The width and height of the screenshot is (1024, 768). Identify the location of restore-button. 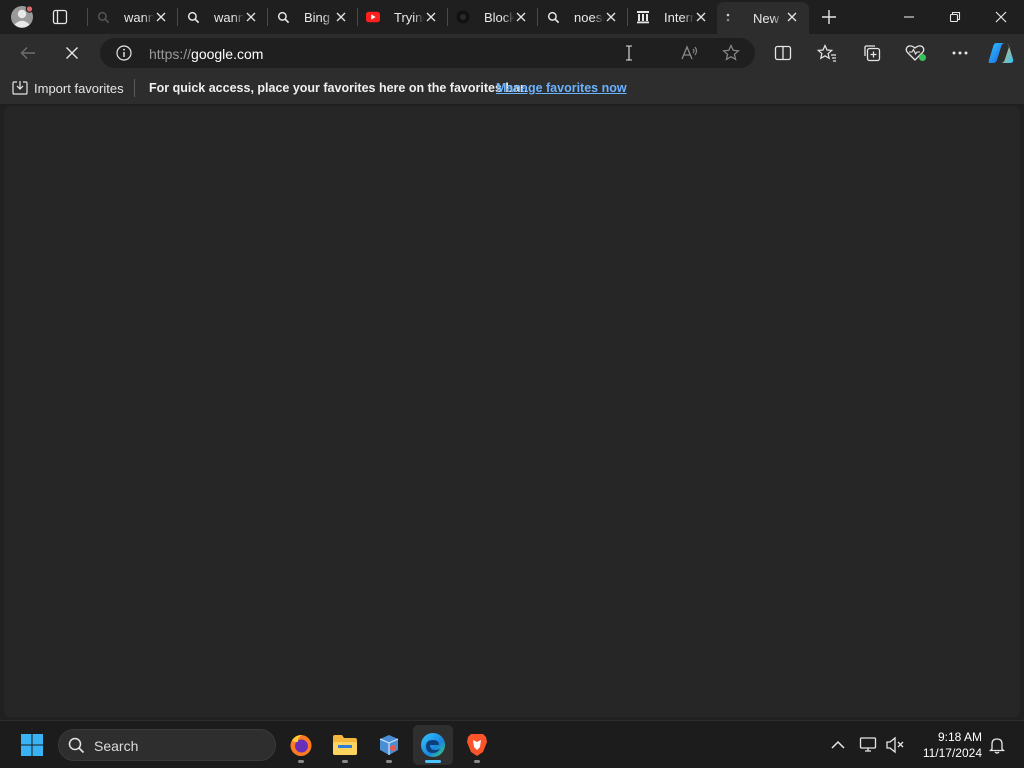
(955, 17).